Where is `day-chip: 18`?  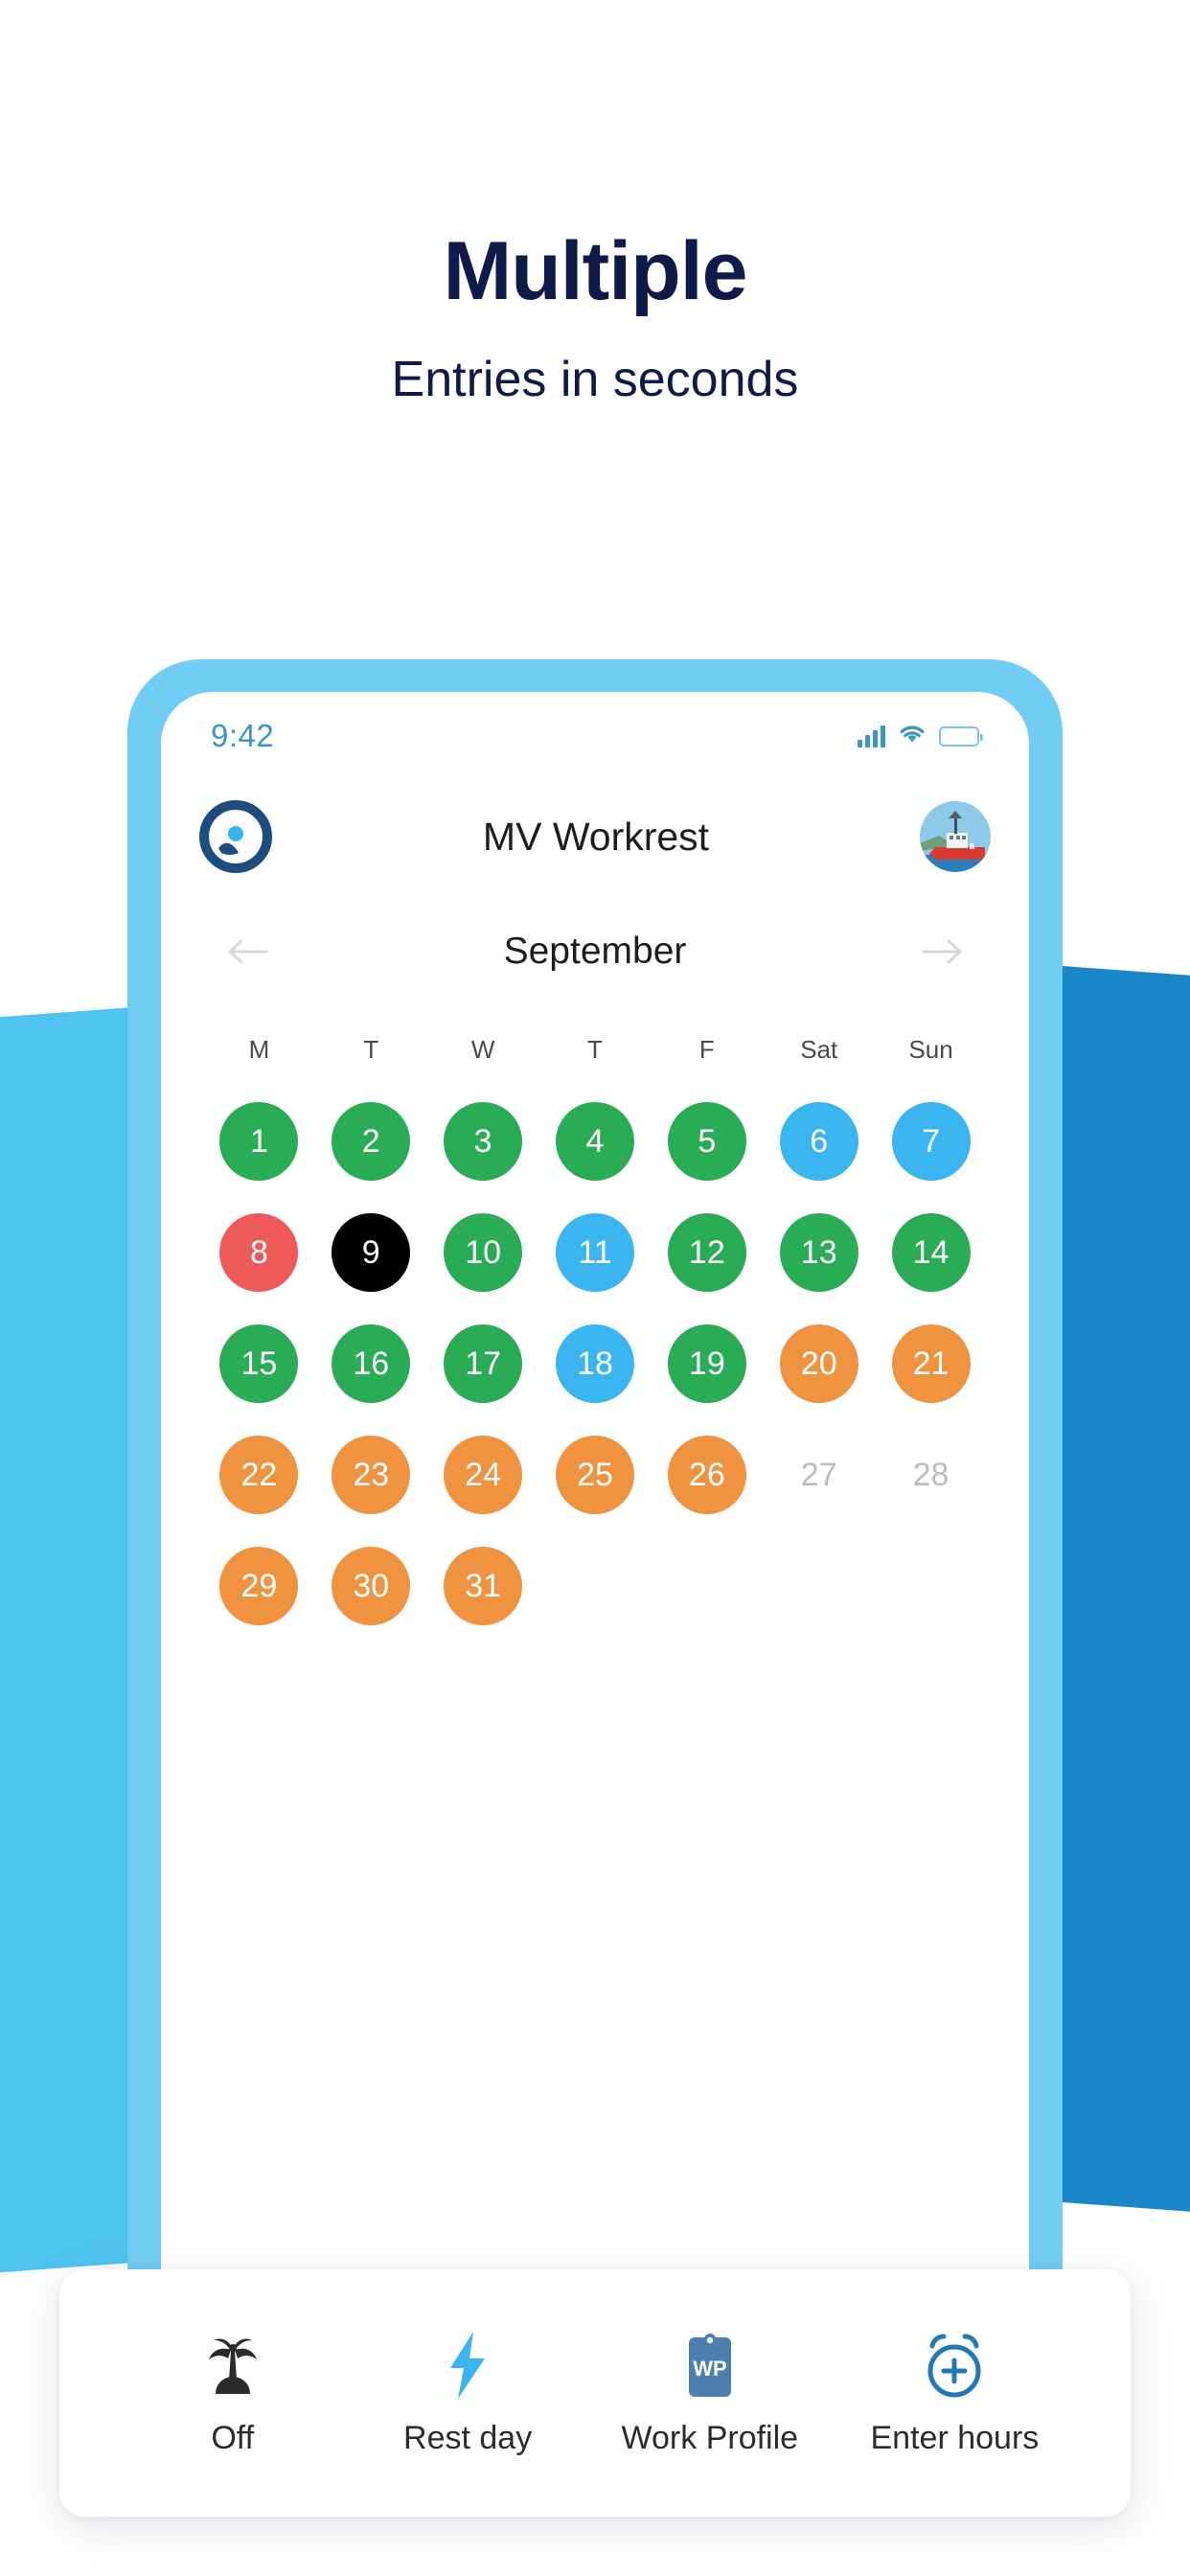
day-chip: 18 is located at coordinates (594, 1364).